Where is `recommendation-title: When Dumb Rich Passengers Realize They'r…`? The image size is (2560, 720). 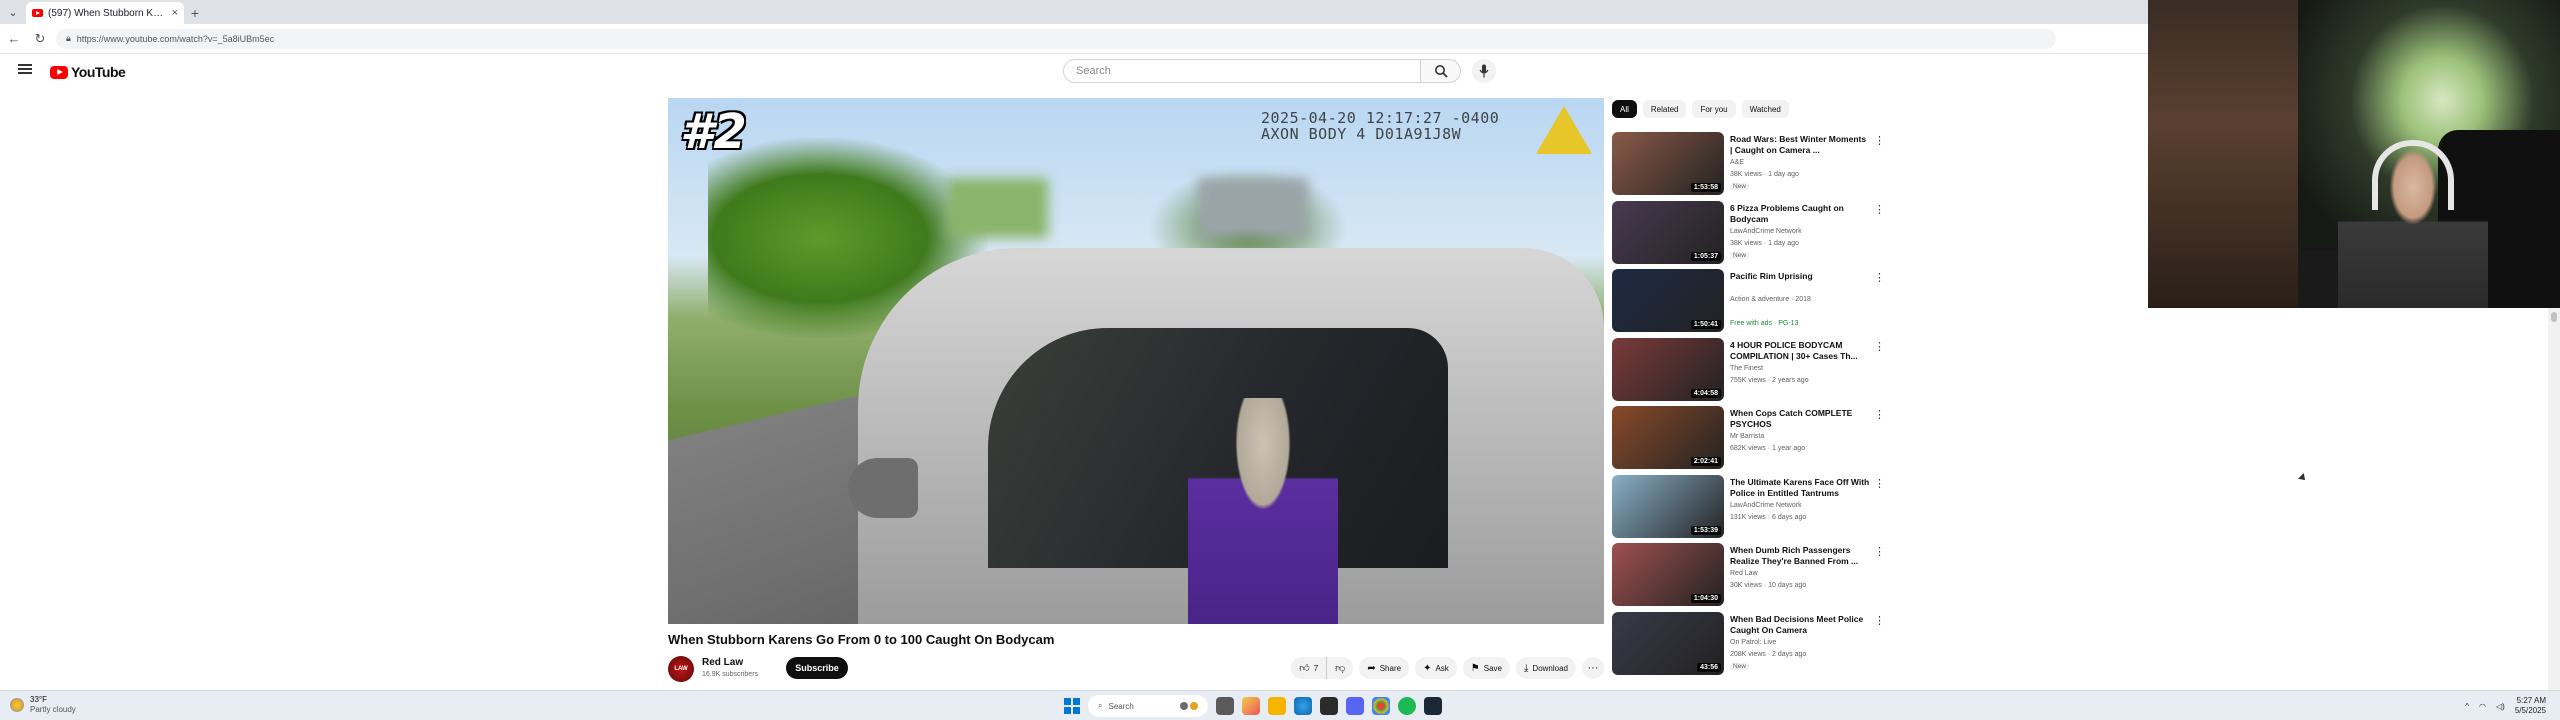
recommendation-title: When Dumb Rich Passengers Realize They'r… is located at coordinates (1800, 556).